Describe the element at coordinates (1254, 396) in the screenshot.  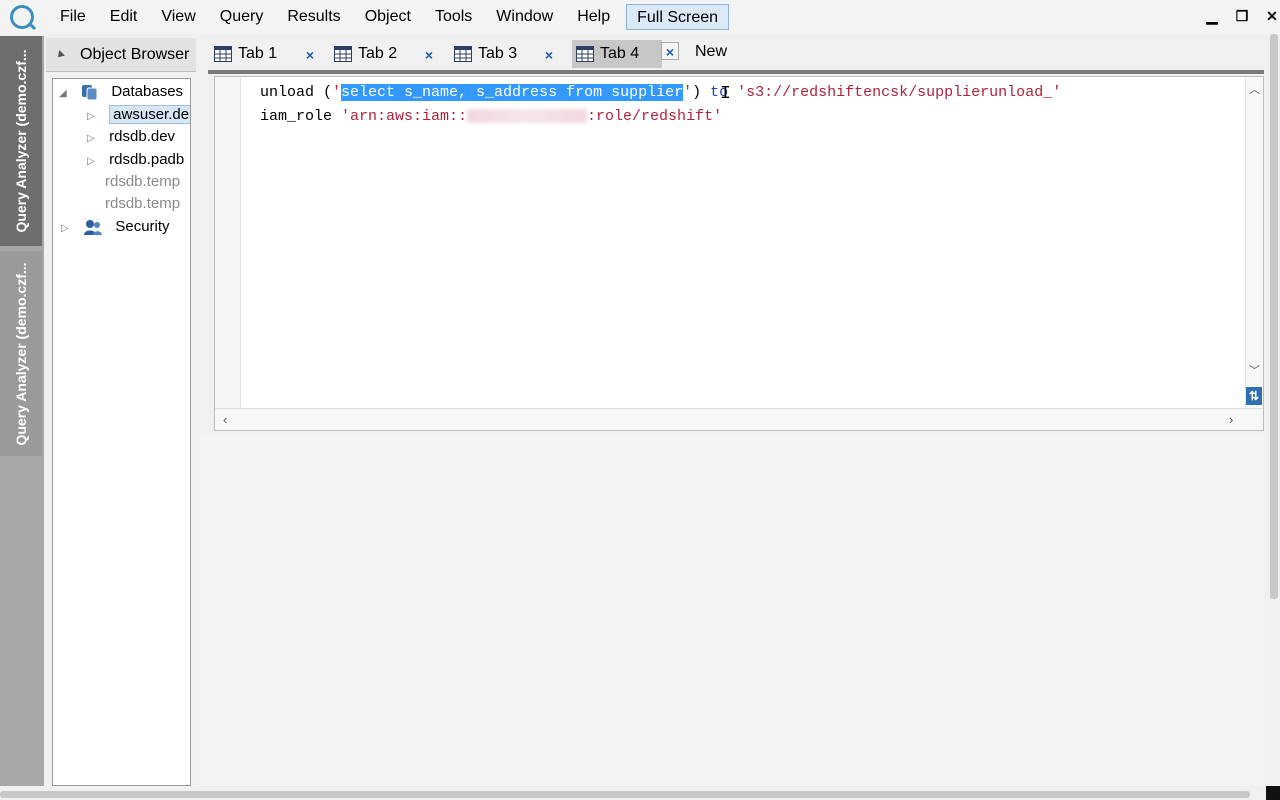
I see `split-editor-icon: ⇅` at that location.